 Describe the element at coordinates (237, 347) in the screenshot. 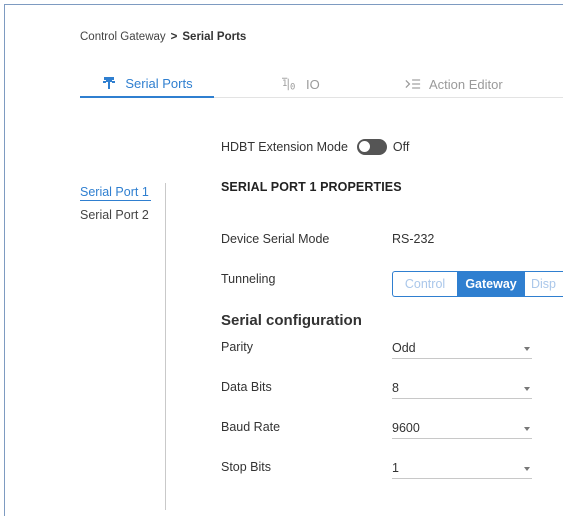

I see `parity-label: Parity` at that location.